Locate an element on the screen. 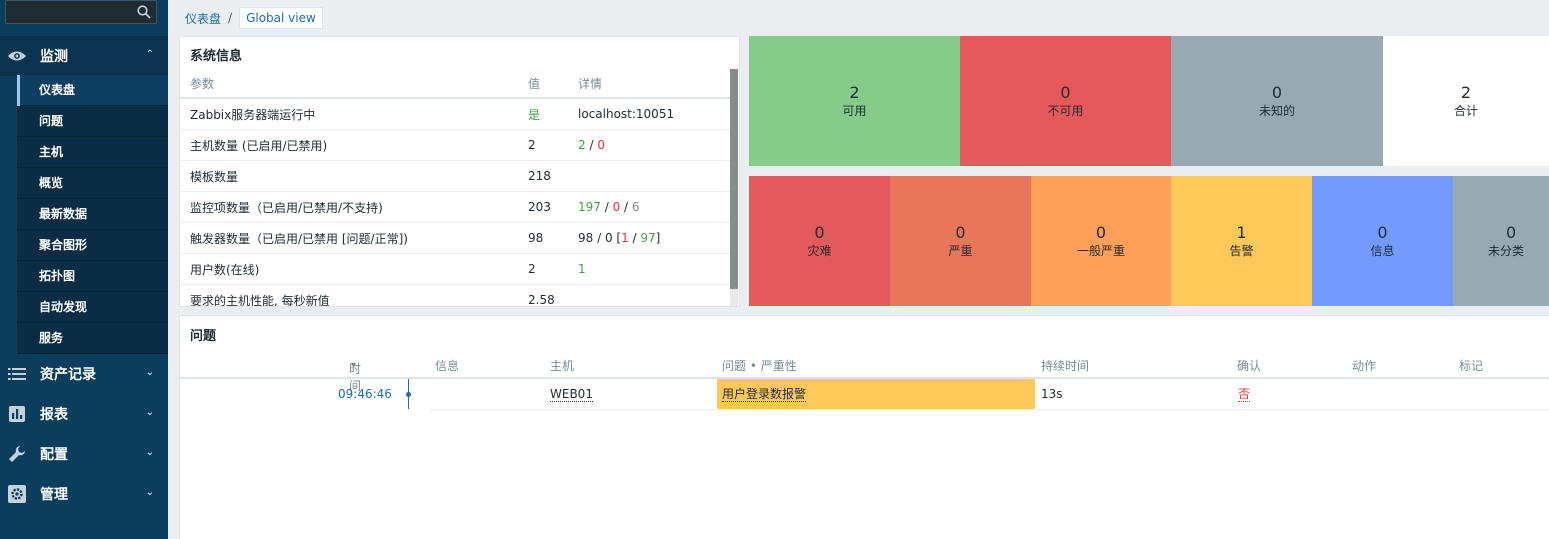 The height and width of the screenshot is (539, 1549). menu-monitoring-label: 监测 is located at coordinates (54, 57).